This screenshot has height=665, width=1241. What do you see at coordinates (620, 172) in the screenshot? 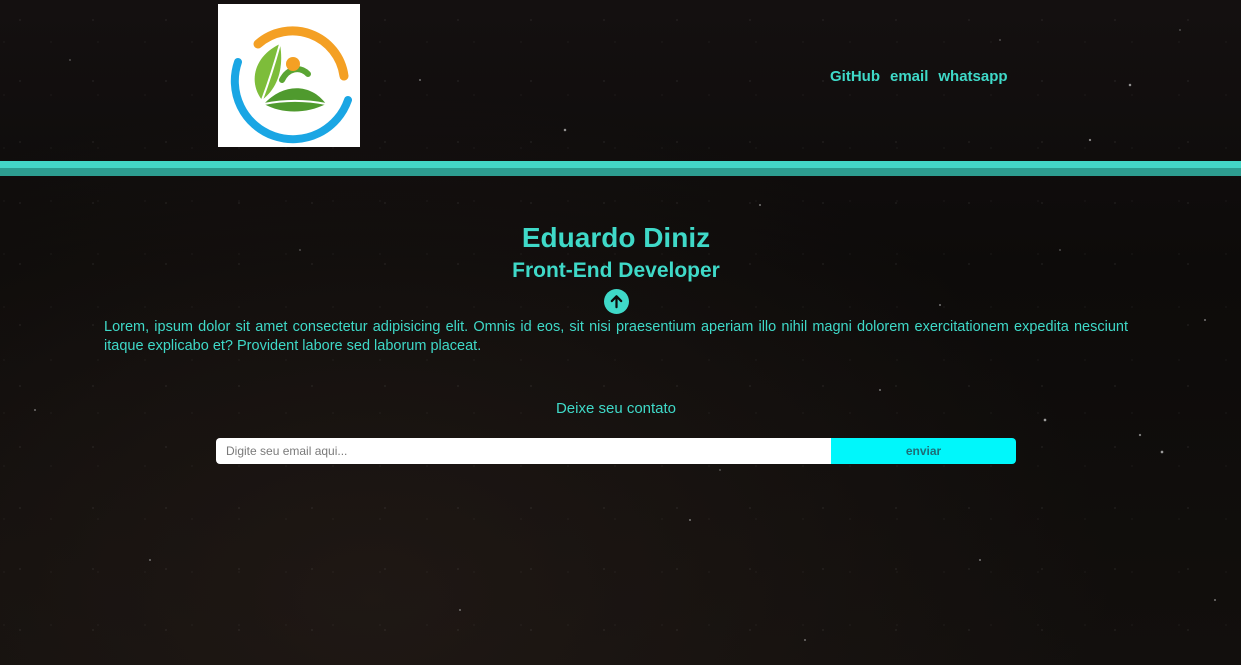
I see `header-divider-dark` at bounding box center [620, 172].